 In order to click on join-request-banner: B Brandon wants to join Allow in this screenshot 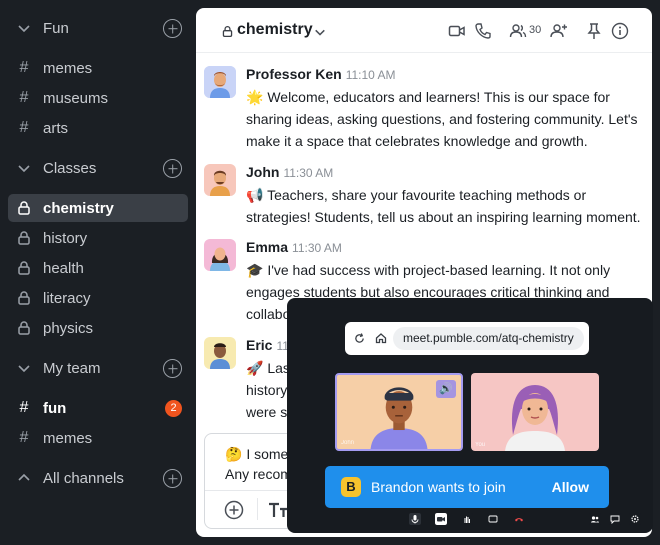, I will do `click(467, 487)`.